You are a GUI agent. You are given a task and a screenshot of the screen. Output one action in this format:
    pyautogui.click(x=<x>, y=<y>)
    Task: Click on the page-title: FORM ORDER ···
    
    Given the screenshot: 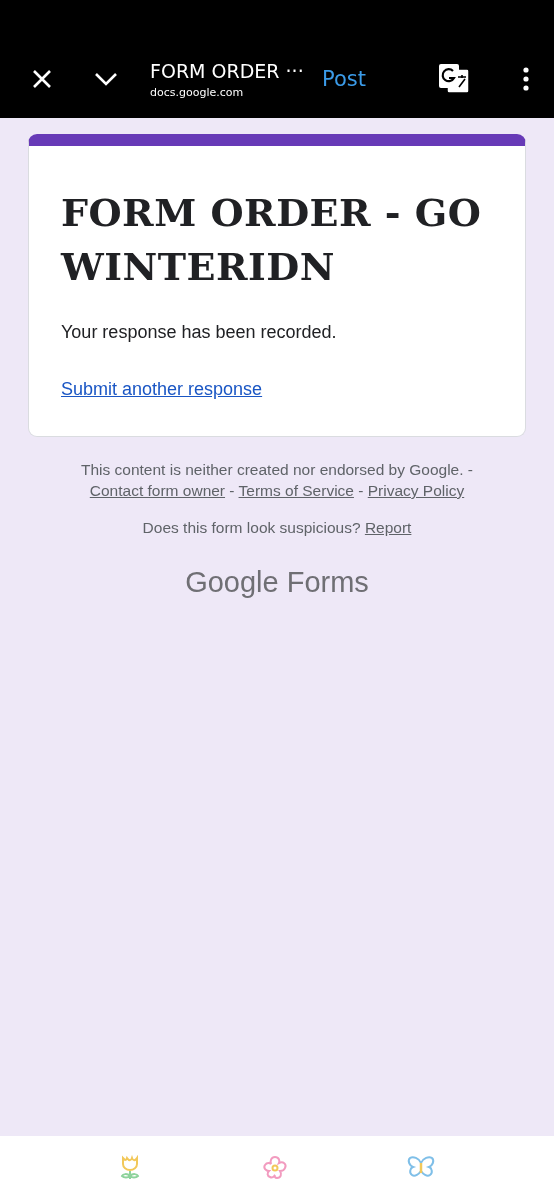 What is the action you would take?
    pyautogui.click(x=227, y=70)
    